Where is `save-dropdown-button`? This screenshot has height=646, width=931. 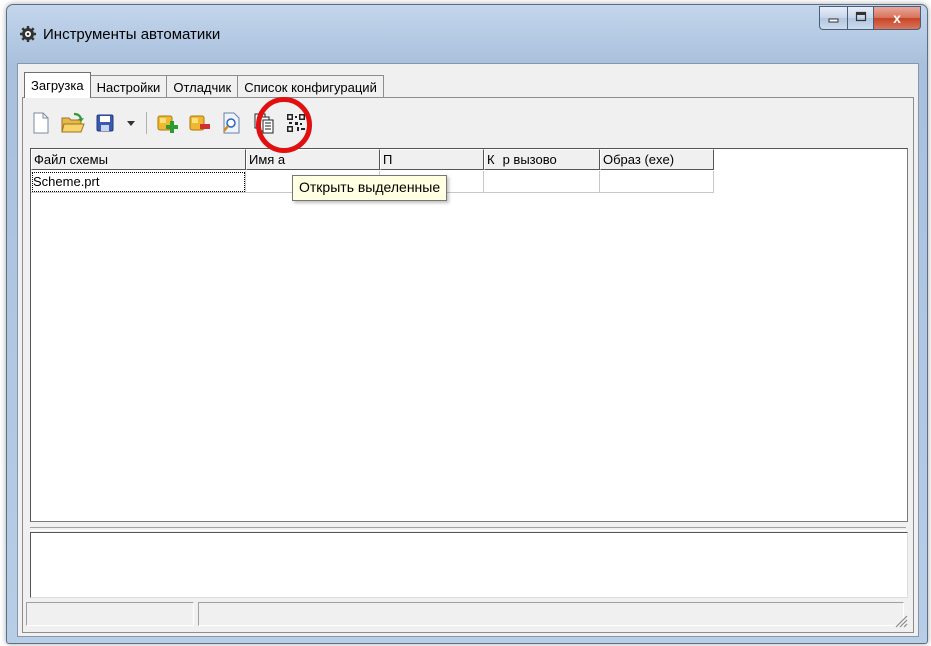 save-dropdown-button is located at coordinates (131, 123).